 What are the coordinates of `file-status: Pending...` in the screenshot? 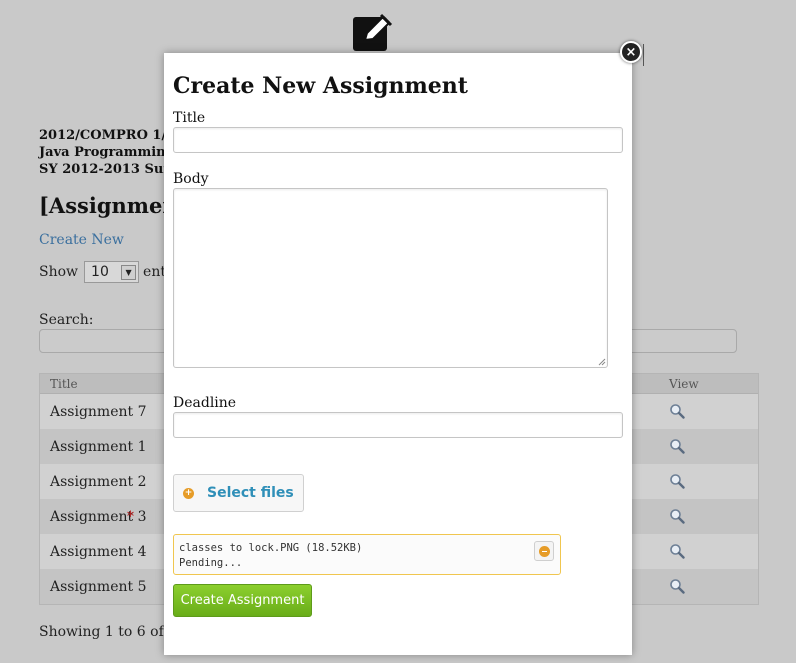 It's located at (211, 563).